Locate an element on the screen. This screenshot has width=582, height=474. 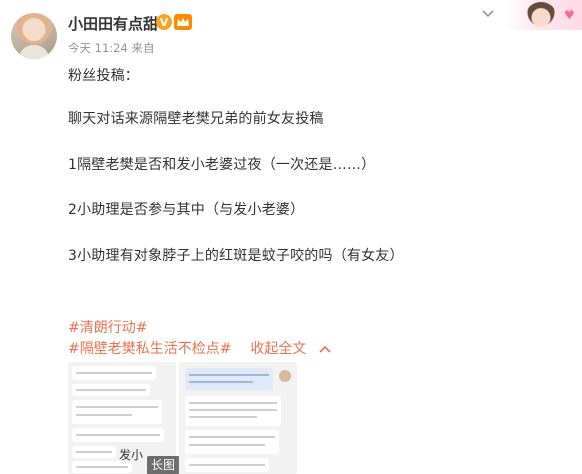
topic-row: #隔壁老樊私生活不检点# 收起全文 is located at coordinates (199, 348).